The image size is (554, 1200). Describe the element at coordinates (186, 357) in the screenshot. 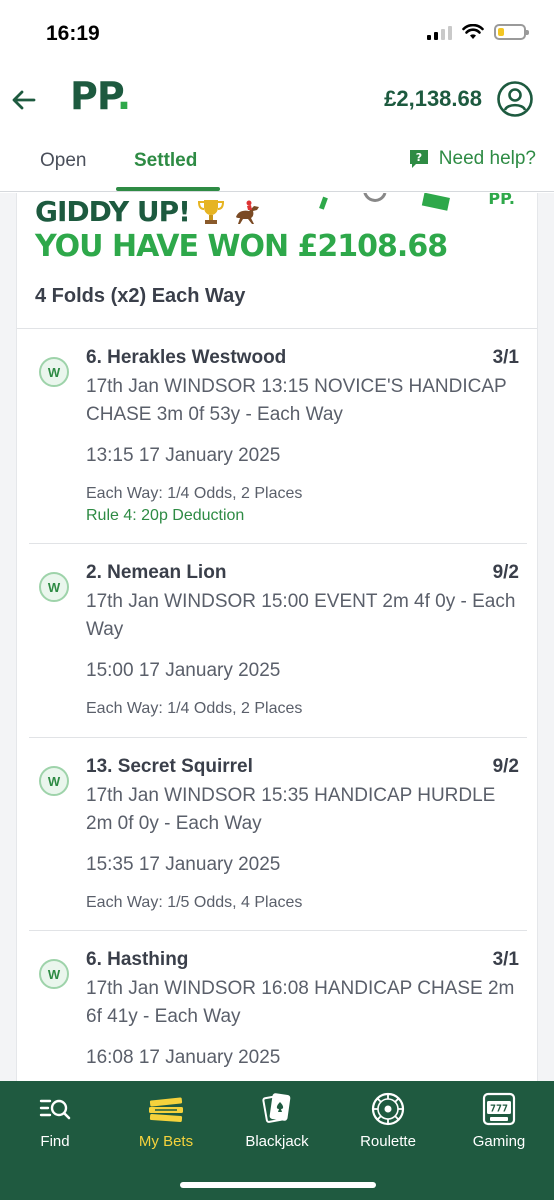

I see `selection-name: 6. Herakles Westwood` at that location.